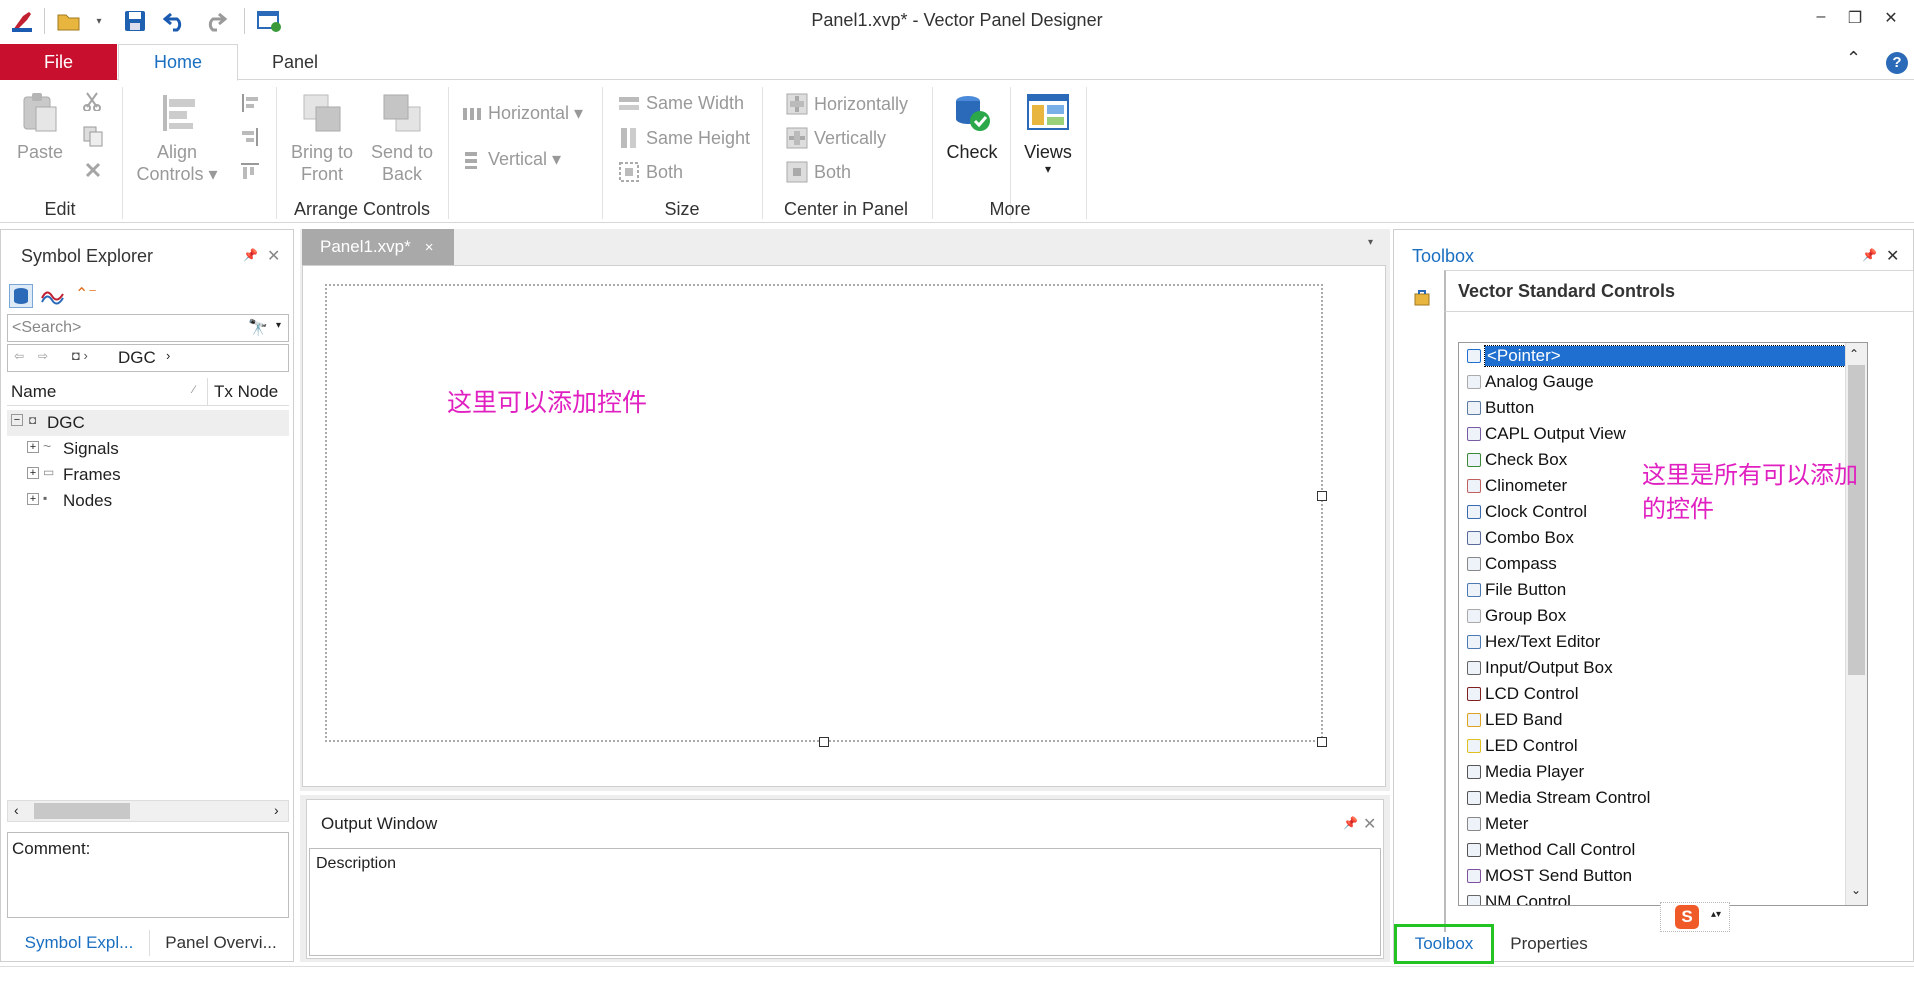 The height and width of the screenshot is (985, 1914). Describe the element at coordinates (148, 875) in the screenshot. I see `comment-box: Comment:` at that location.